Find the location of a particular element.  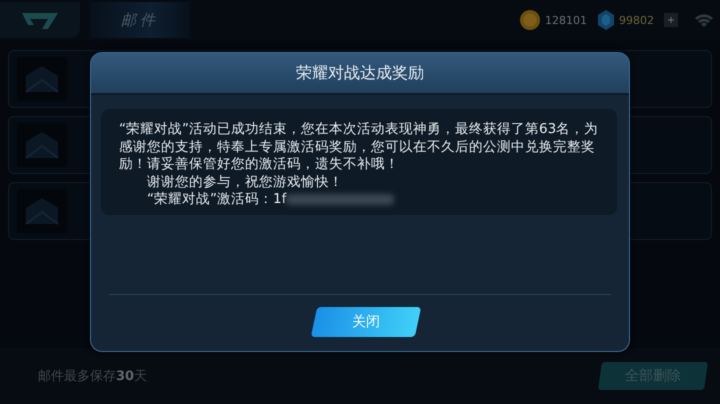

dialog-title: 荣耀对战达成奖励 is located at coordinates (360, 73).